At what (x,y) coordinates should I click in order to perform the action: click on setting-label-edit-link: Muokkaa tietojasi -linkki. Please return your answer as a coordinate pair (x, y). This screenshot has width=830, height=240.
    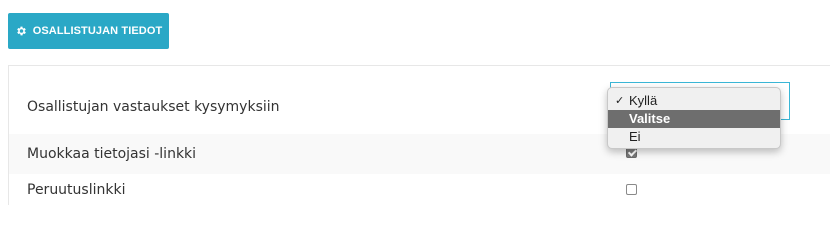
    Looking at the image, I should click on (112, 154).